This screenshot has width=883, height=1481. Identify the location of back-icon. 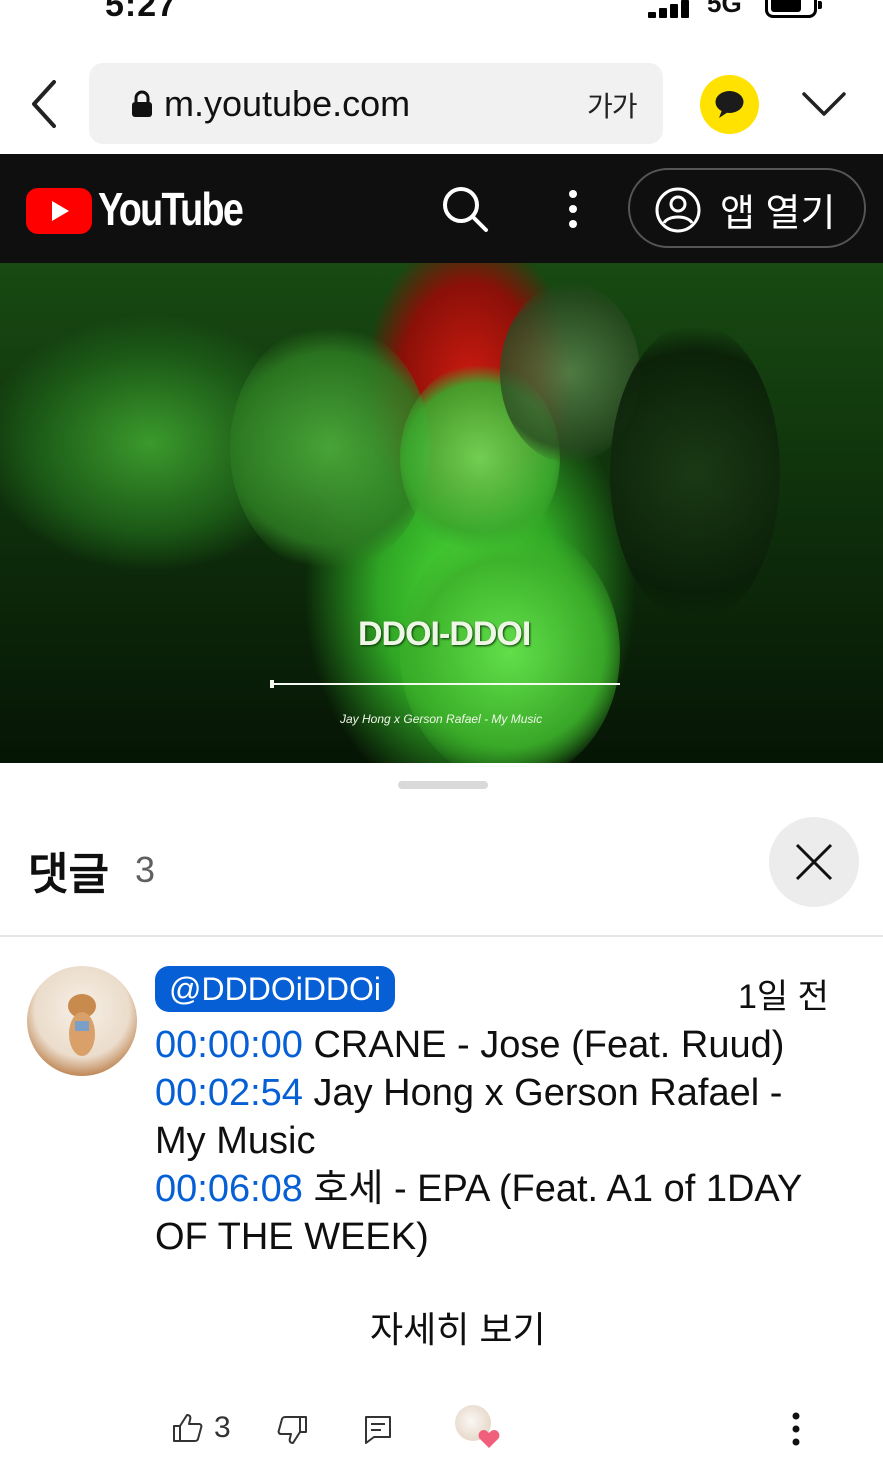
(46, 104).